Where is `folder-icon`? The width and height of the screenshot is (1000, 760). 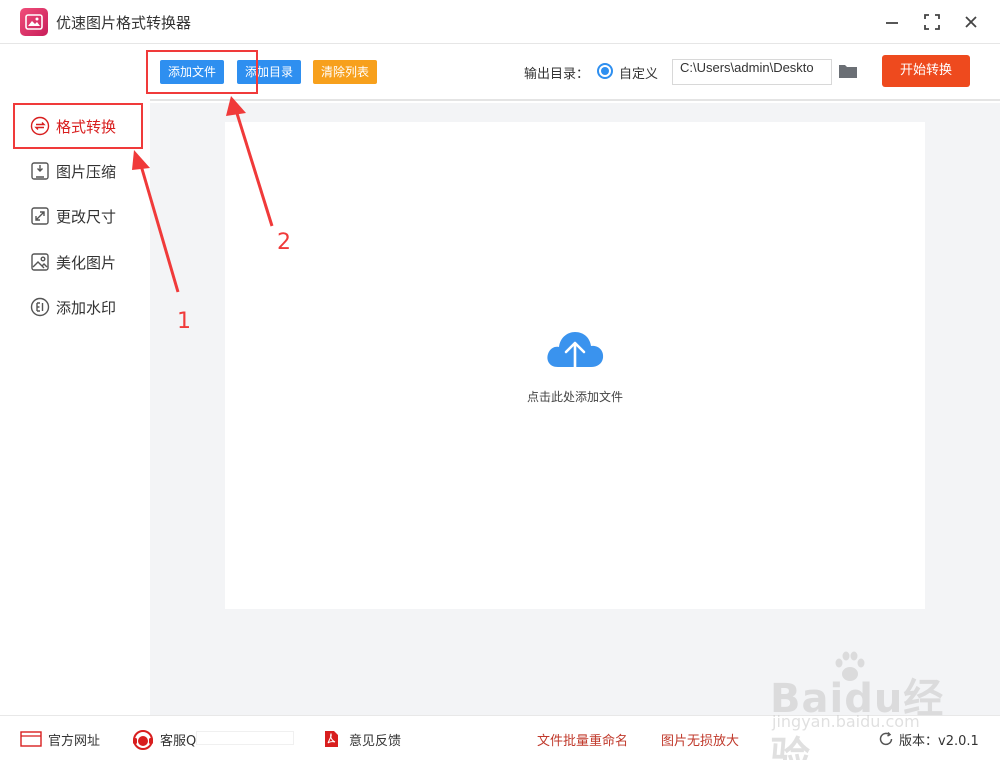 folder-icon is located at coordinates (848, 73).